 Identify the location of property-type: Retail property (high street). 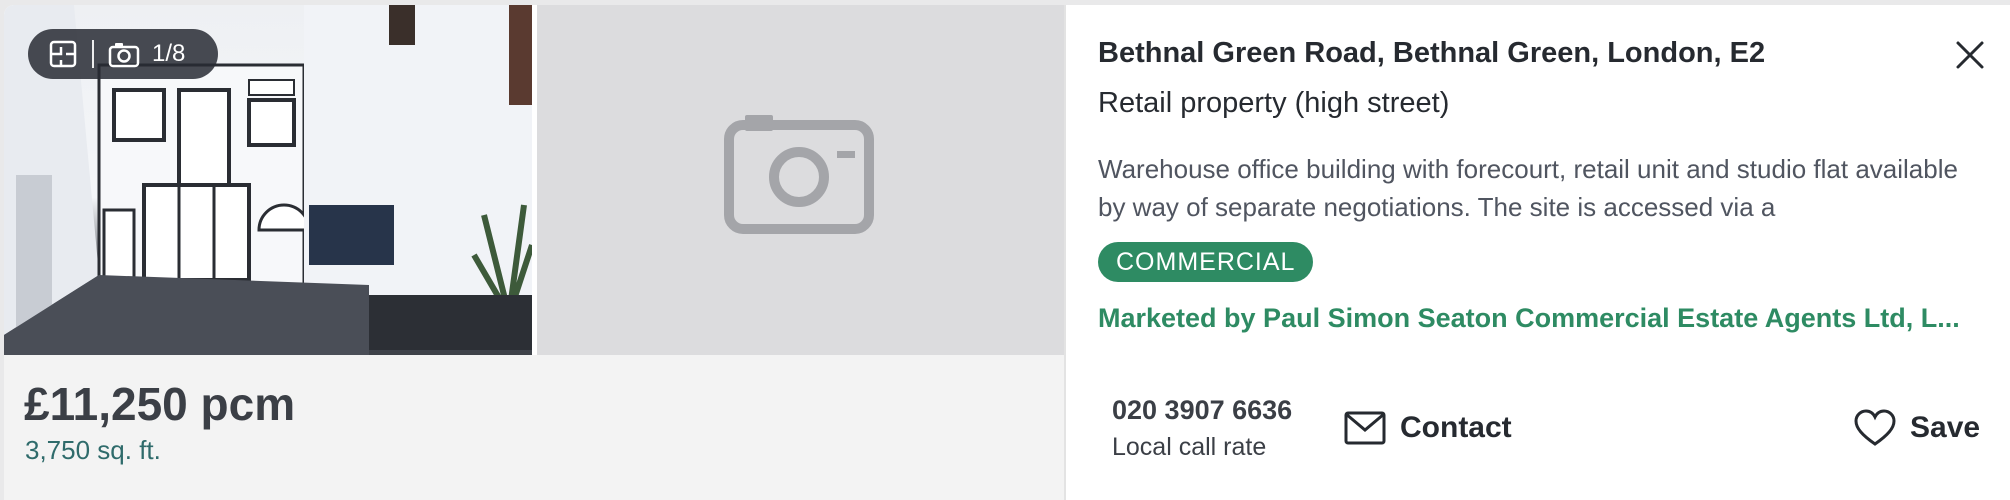
(1274, 103).